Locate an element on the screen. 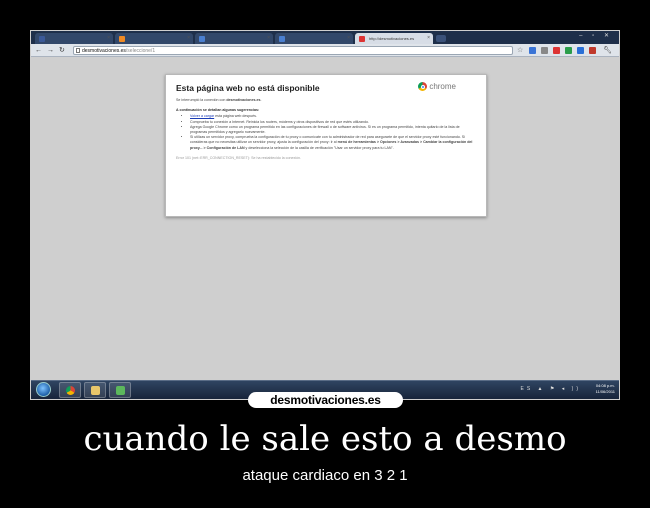 Image resolution: width=650 pixels, height=508 pixels. taskbar-explorer is located at coordinates (95, 390).